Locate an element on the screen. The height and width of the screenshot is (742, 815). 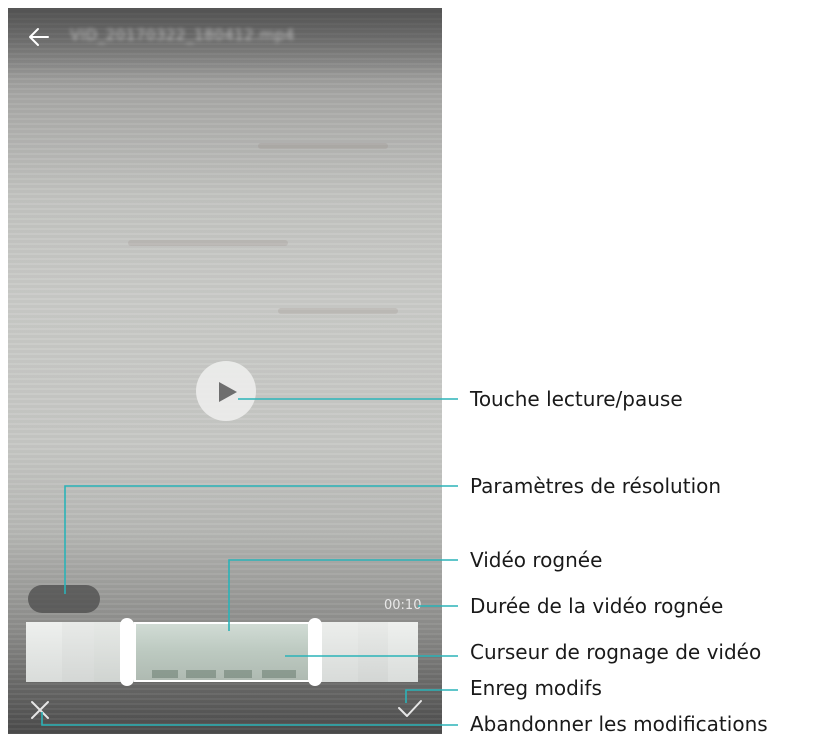
callout-play-pause: Touche lecture/pause is located at coordinates (576, 399).